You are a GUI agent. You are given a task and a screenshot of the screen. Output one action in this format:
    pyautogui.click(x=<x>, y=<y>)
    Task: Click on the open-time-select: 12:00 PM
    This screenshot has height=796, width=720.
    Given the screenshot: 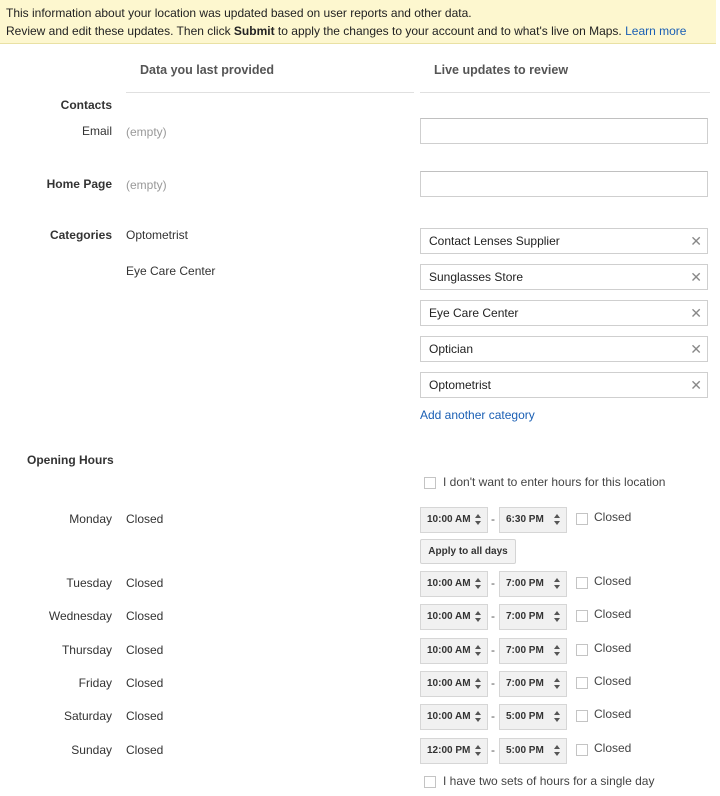 What is the action you would take?
    pyautogui.click(x=454, y=751)
    